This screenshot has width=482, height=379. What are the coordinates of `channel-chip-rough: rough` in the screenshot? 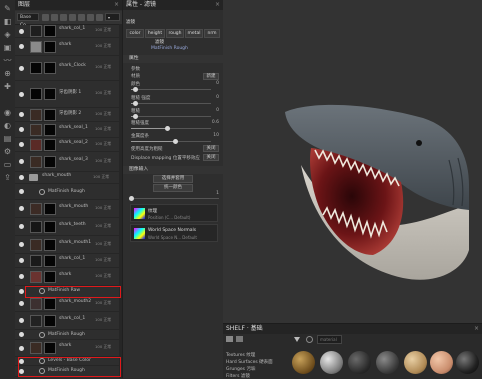 It's located at (175, 33).